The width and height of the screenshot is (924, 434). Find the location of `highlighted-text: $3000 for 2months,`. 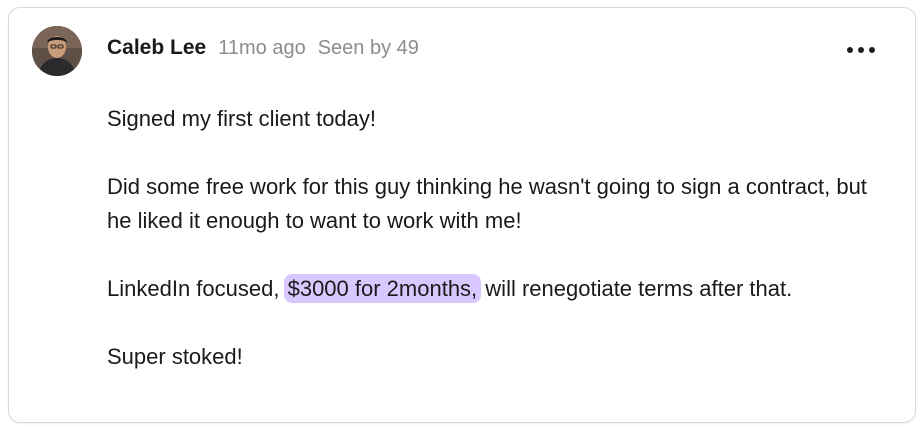

highlighted-text: $3000 for 2months, is located at coordinates (382, 288).